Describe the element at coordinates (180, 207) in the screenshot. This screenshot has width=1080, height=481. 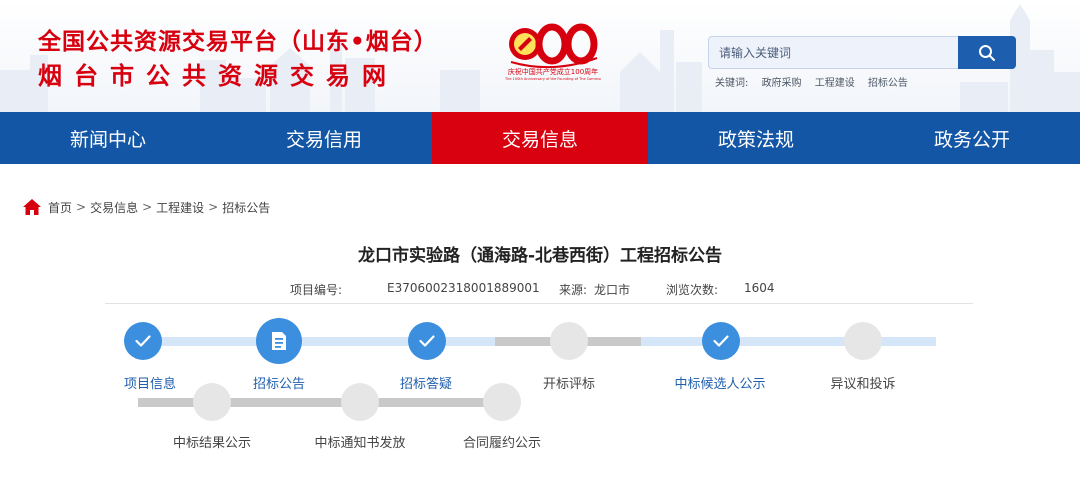
I see `breadcrumb-construction: 工程建设` at that location.